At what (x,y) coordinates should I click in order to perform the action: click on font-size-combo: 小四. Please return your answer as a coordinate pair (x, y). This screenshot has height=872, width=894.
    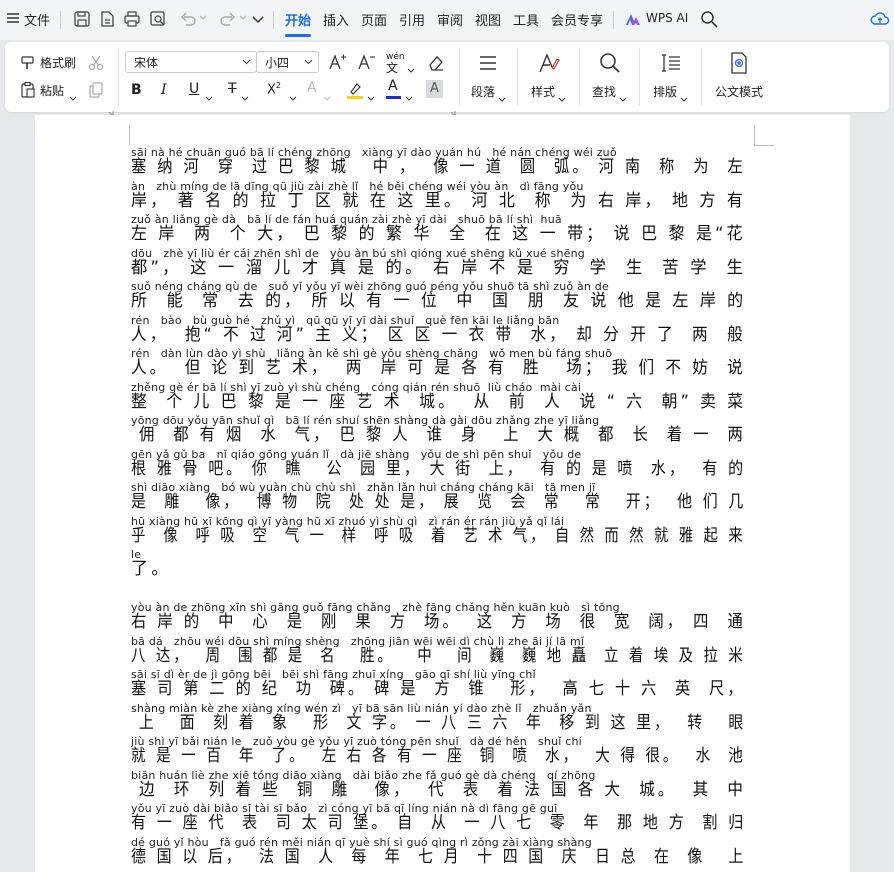
    Looking at the image, I should click on (287, 62).